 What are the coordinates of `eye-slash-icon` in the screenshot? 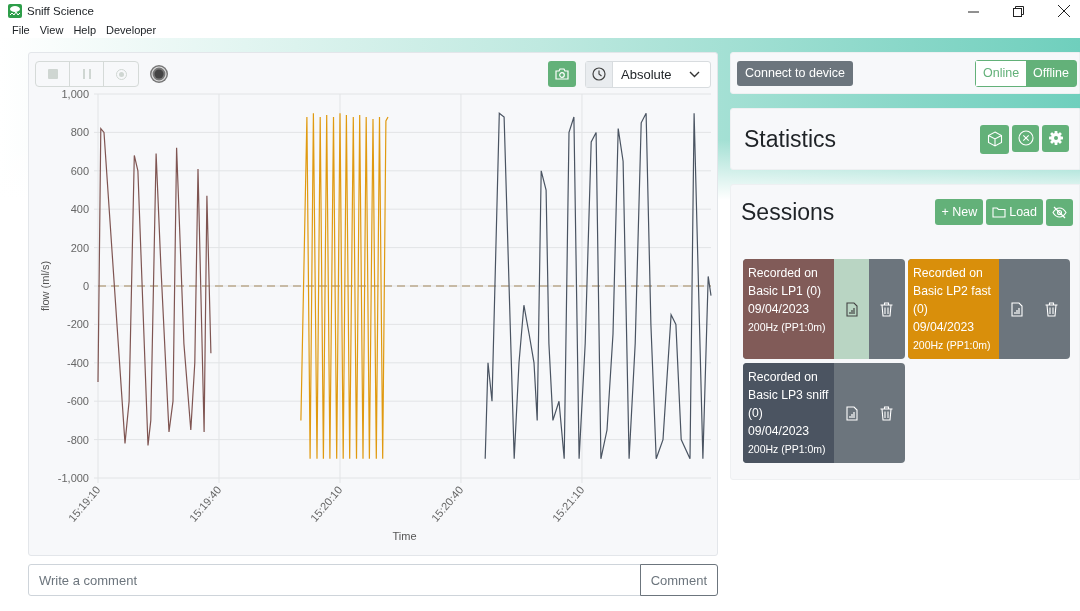 It's located at (1059, 212).